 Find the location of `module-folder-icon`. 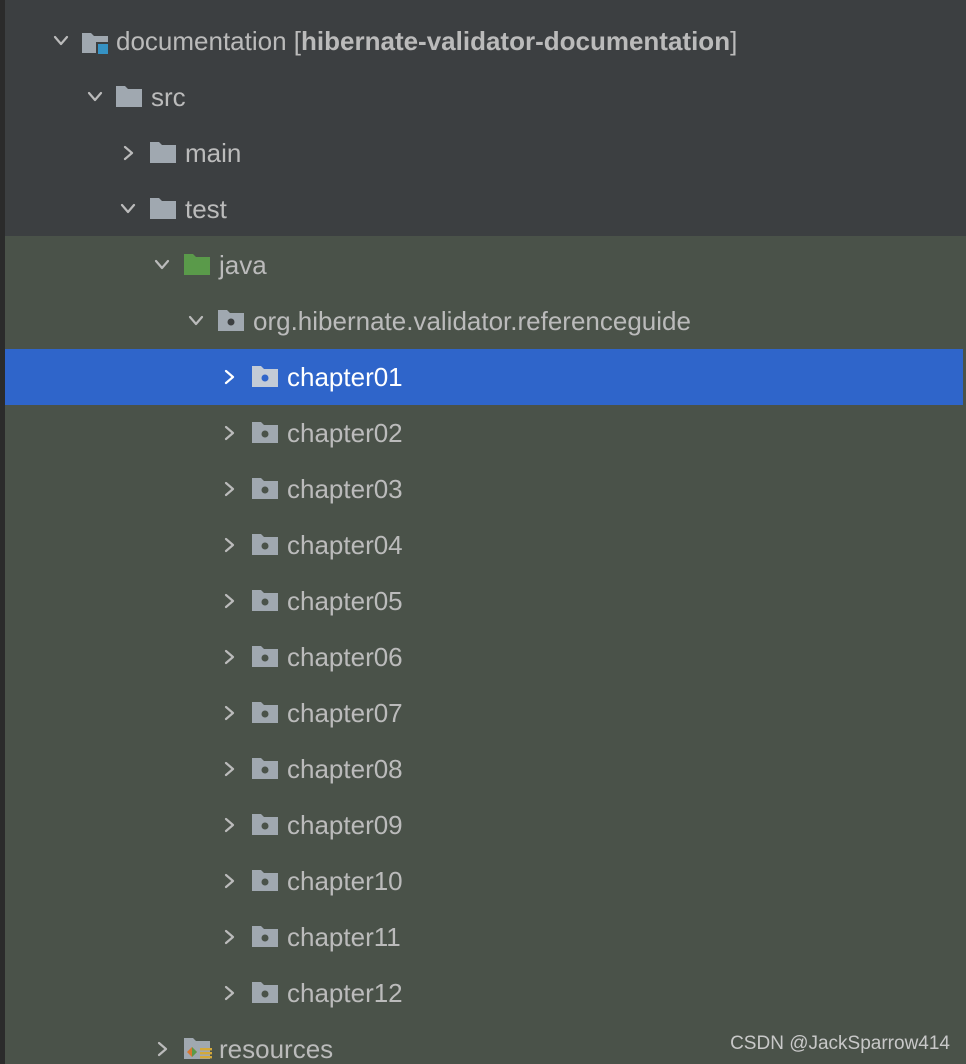

module-folder-icon is located at coordinates (96, 43).